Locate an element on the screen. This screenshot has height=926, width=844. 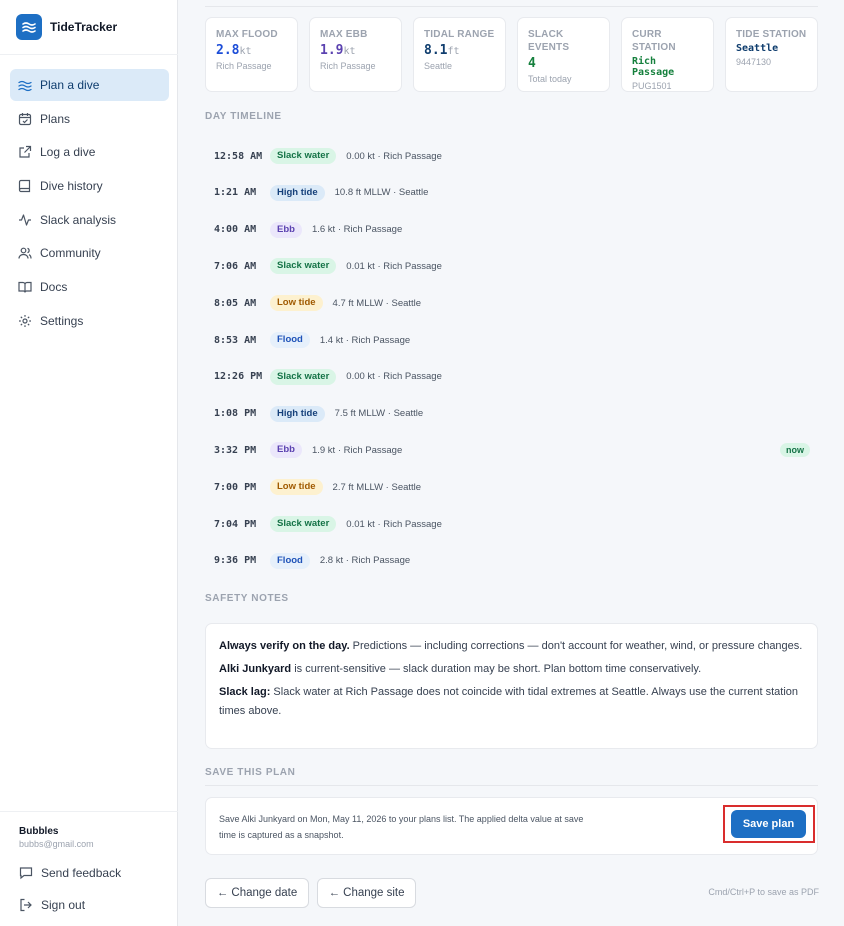
stat-sub: 9447130 is located at coordinates (754, 62).